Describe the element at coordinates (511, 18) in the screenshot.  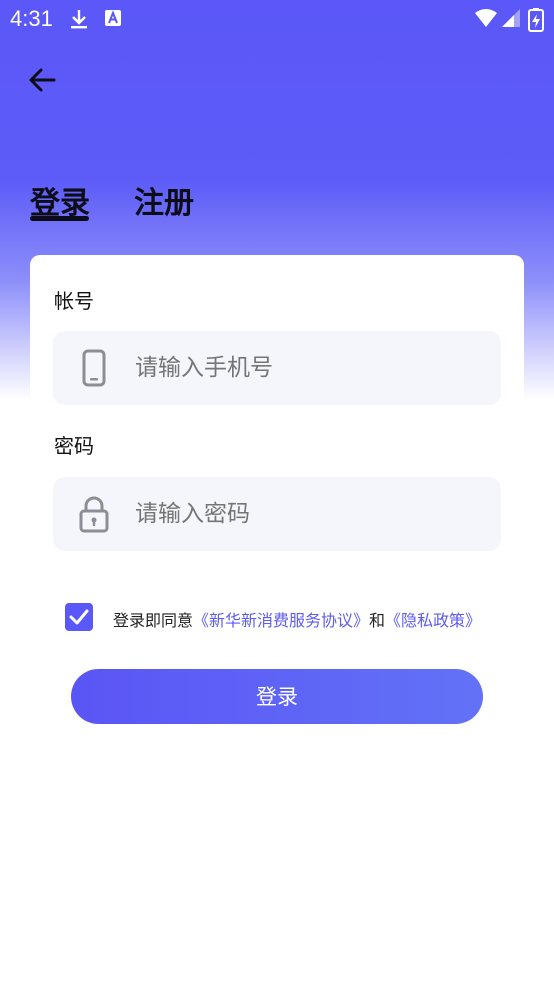
I see `signal-icon` at that location.